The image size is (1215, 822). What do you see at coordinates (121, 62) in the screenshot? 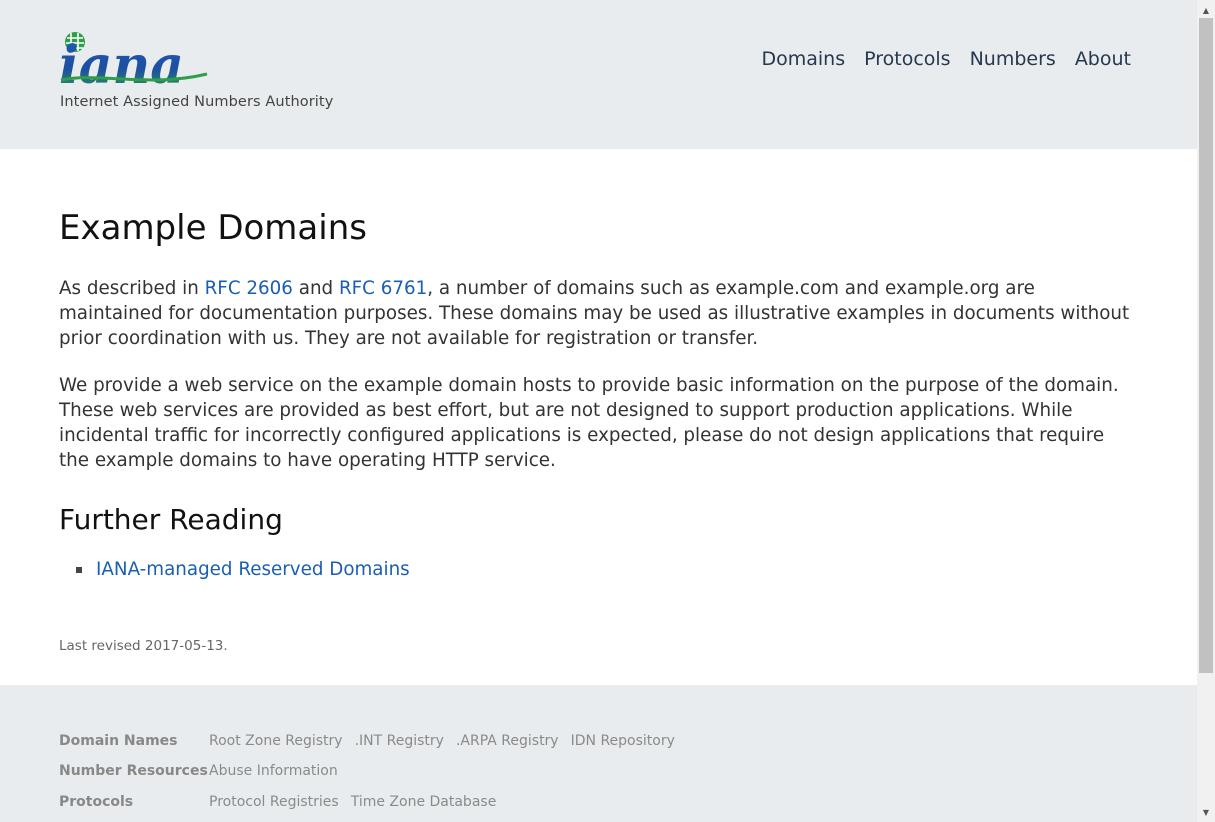
I see `svg-text: iana` at bounding box center [121, 62].